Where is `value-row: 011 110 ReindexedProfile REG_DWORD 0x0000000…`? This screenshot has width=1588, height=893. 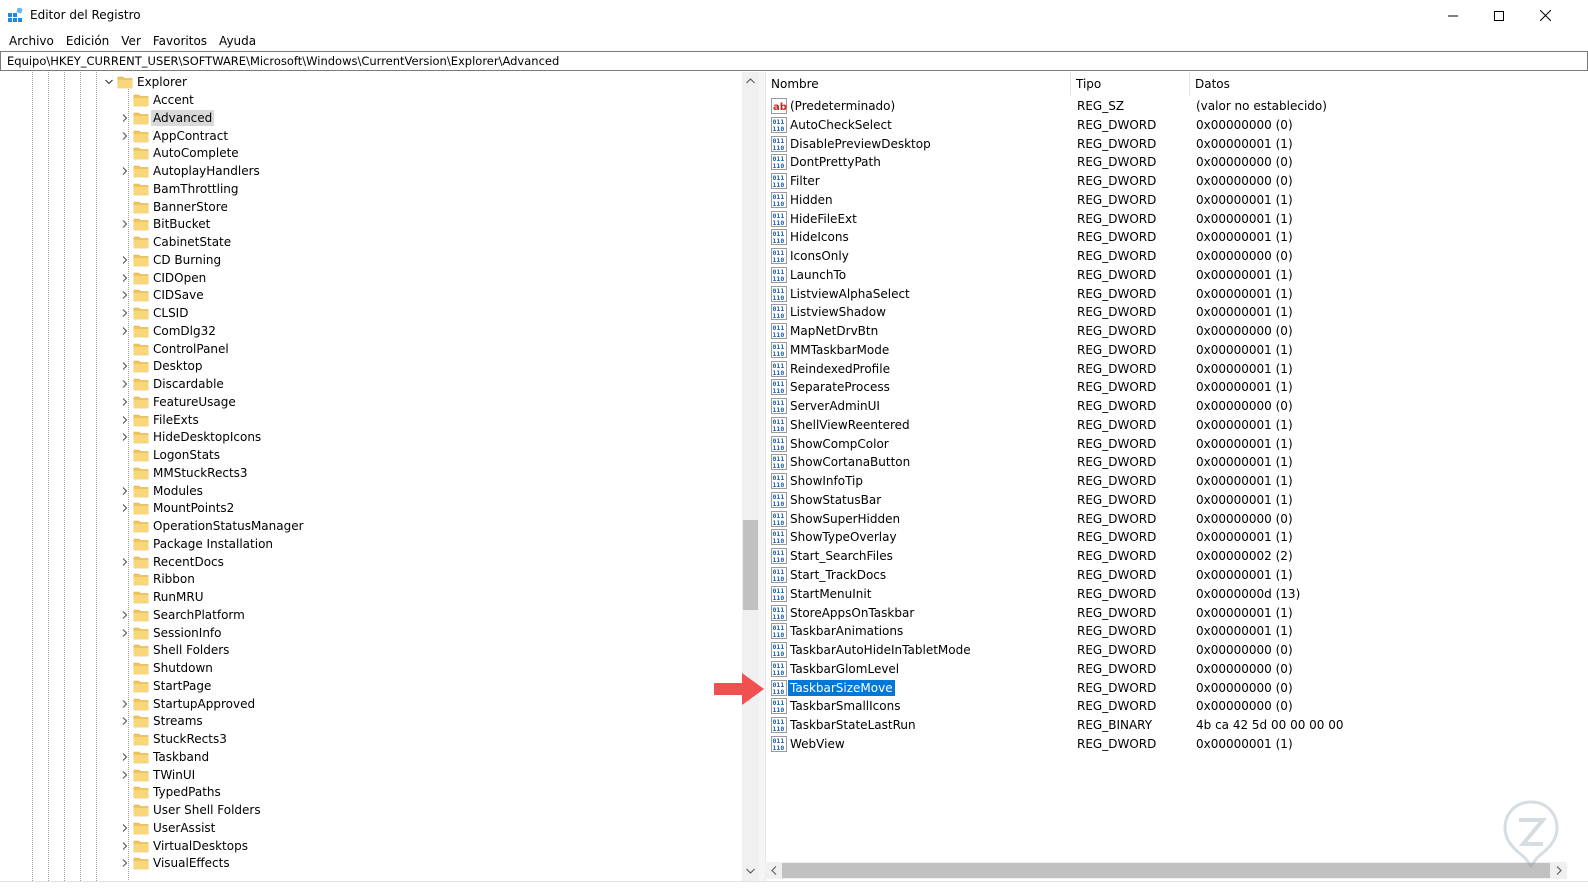 value-row: 011 110 ReindexedProfile REG_DWORD 0x0000000… is located at coordinates (1166, 369).